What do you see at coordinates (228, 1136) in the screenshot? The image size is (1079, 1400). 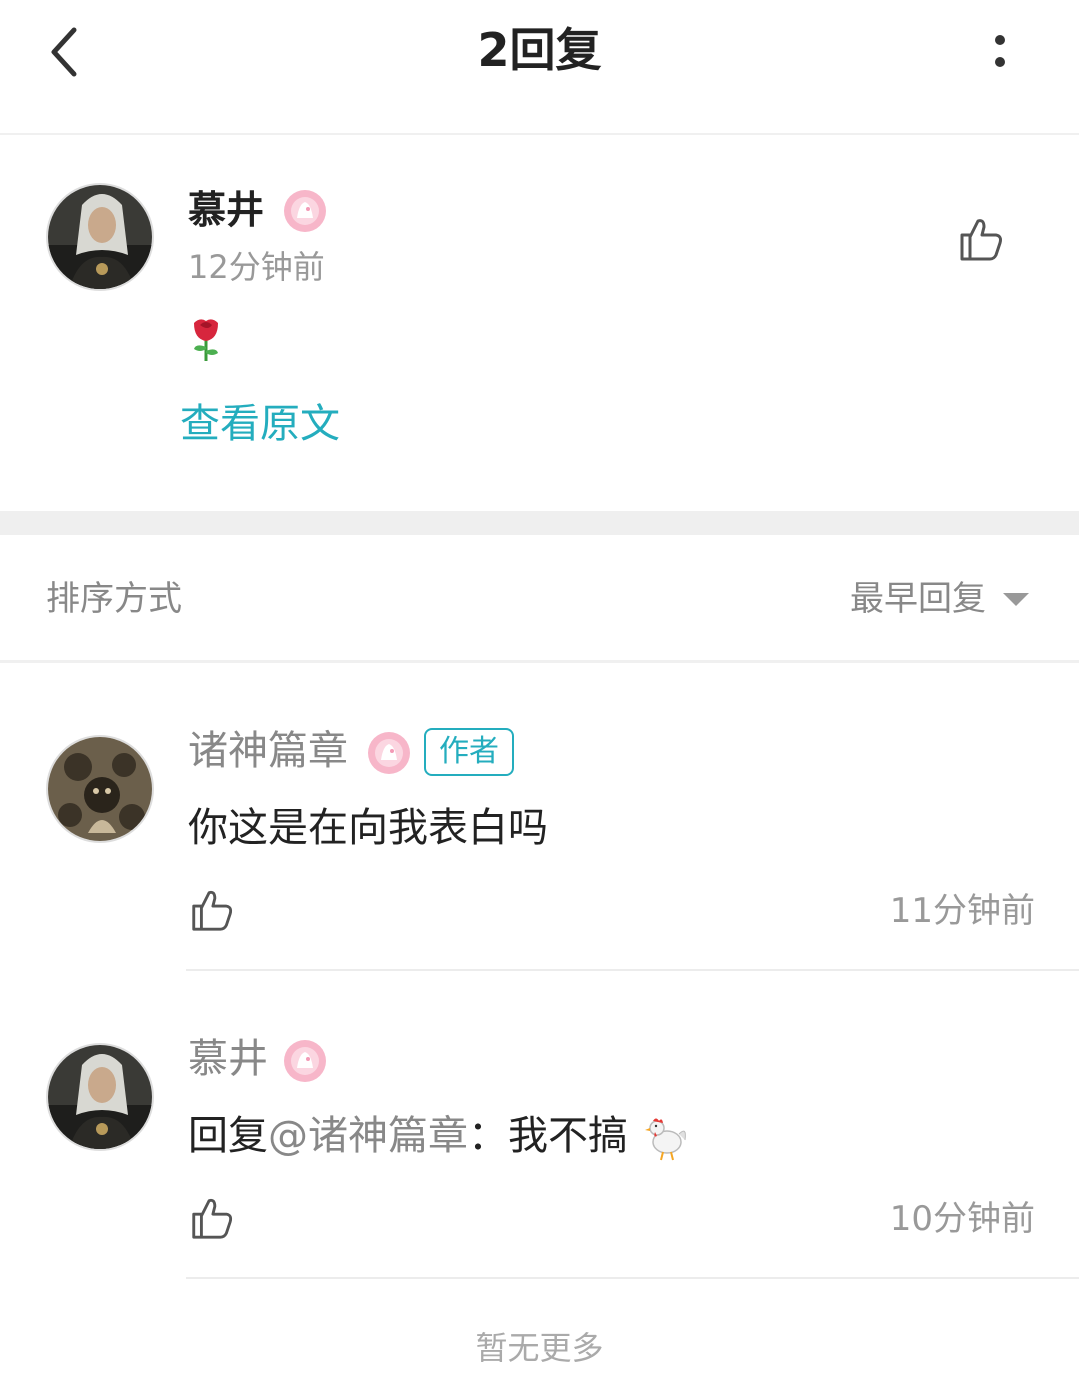 I see `reply-prefix: 回复` at bounding box center [228, 1136].